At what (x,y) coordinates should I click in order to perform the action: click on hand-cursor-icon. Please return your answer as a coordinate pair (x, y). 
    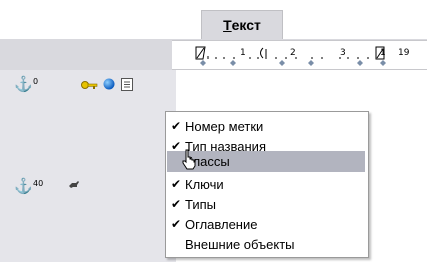
    Looking at the image, I should click on (189, 159).